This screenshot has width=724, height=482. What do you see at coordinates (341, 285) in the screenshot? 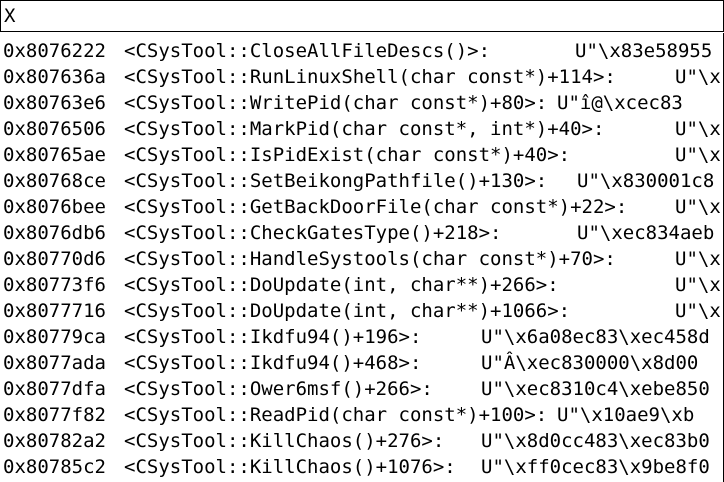
I see `symbol-text: <CSysTool::DoUpdate(int, char**)+266>:` at bounding box center [341, 285].